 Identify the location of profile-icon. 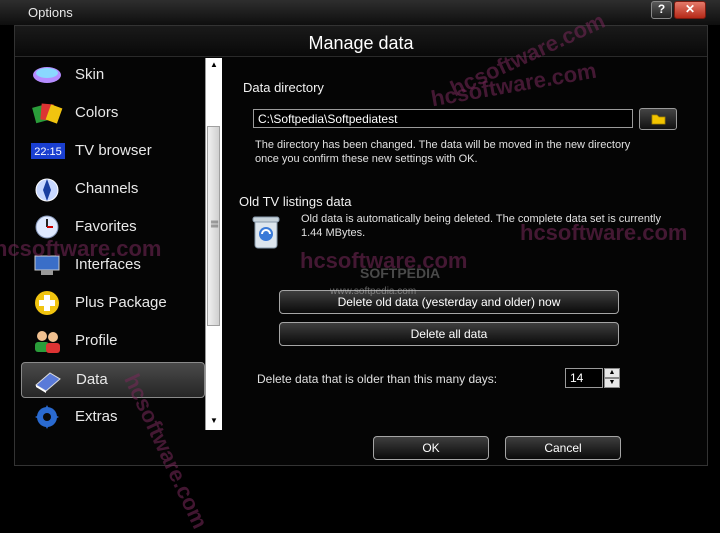
(47, 341).